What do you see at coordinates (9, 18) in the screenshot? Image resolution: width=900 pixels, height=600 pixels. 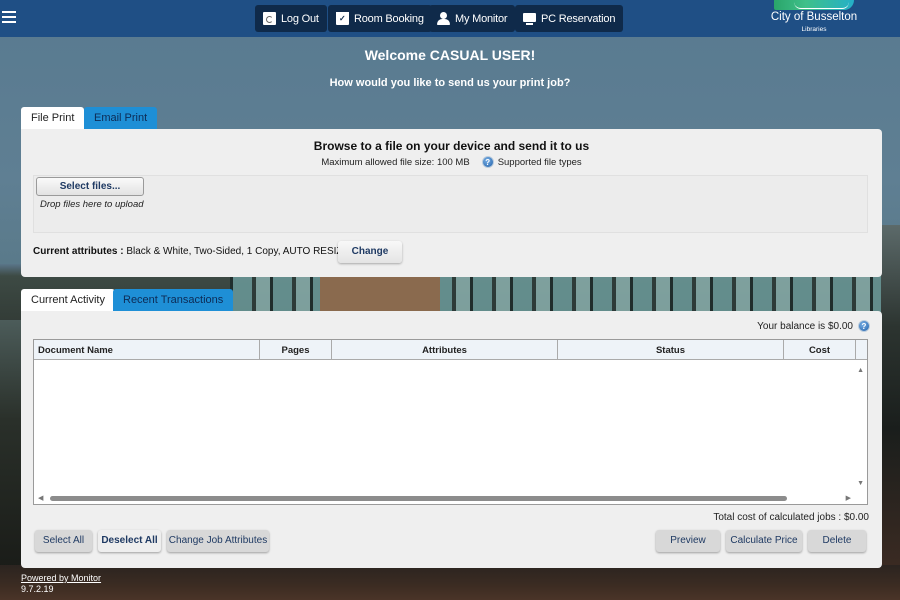 I see `hamburger-menu-icon` at bounding box center [9, 18].